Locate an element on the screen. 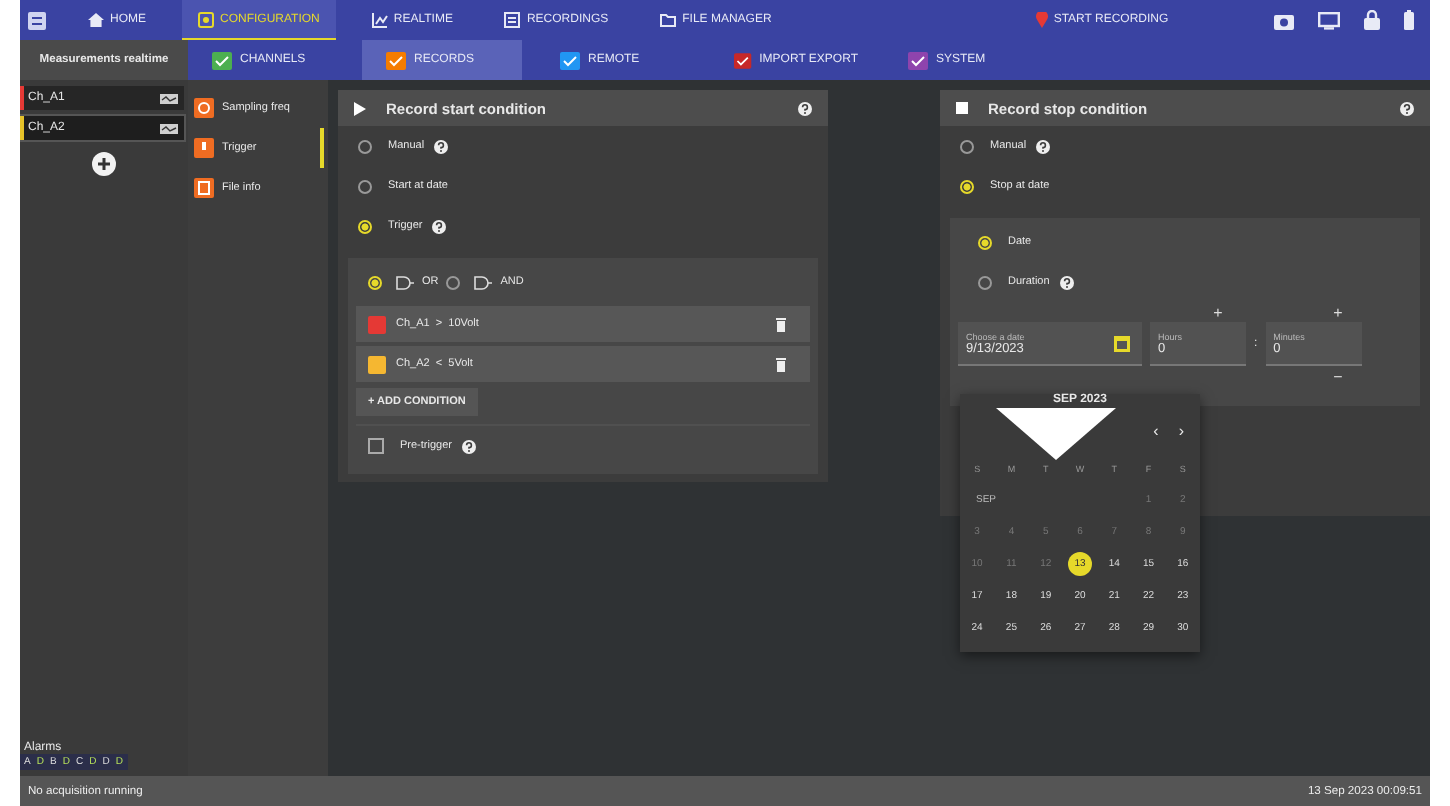 Image resolution: width=1450 pixels, height=806 pixels. previous-month-button: ‹ is located at coordinates (1156, 430).